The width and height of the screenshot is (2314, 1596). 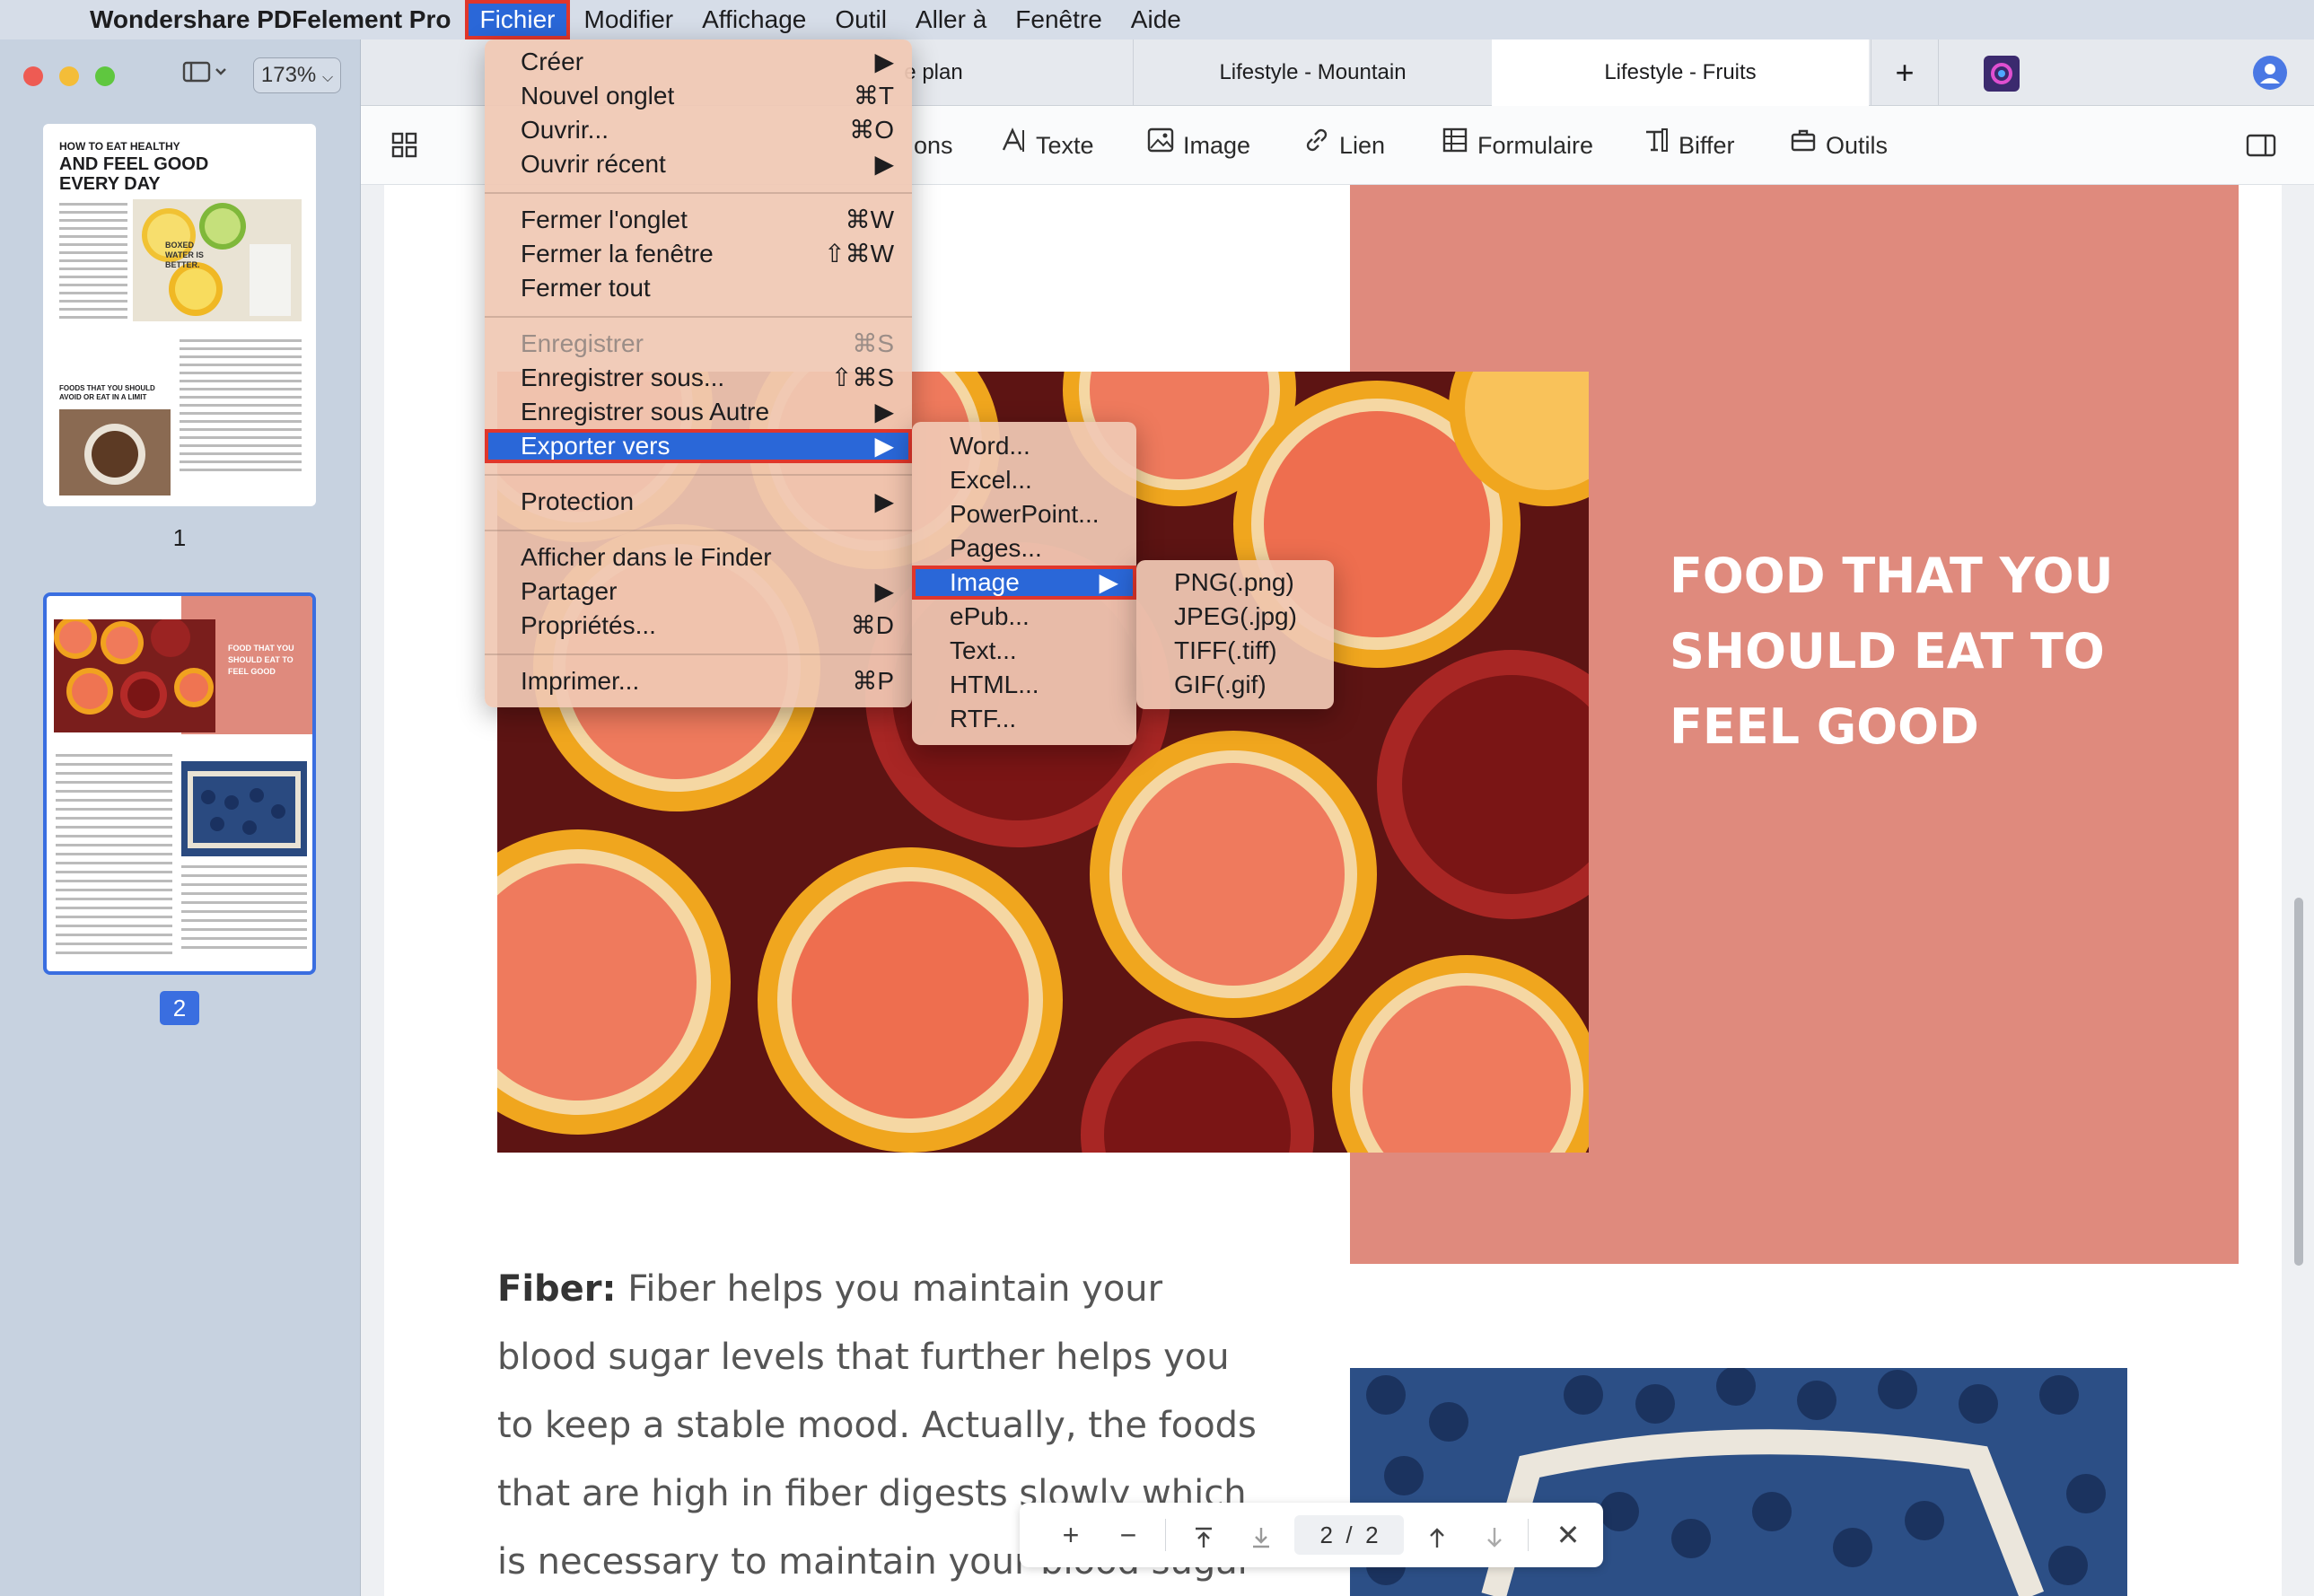 What do you see at coordinates (698, 220) in the screenshot?
I see `menu-item-fermer-onglet: Fermer l'onglet ⌘W` at bounding box center [698, 220].